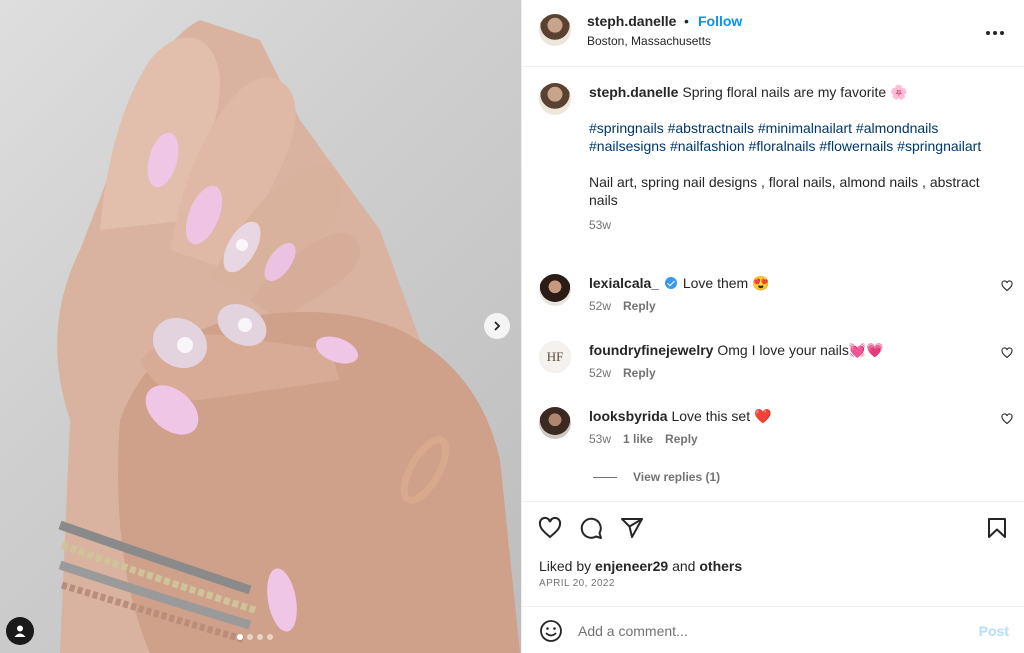 The image size is (1024, 653). What do you see at coordinates (628, 416) in the screenshot?
I see `commenter-username: looksbyrida` at bounding box center [628, 416].